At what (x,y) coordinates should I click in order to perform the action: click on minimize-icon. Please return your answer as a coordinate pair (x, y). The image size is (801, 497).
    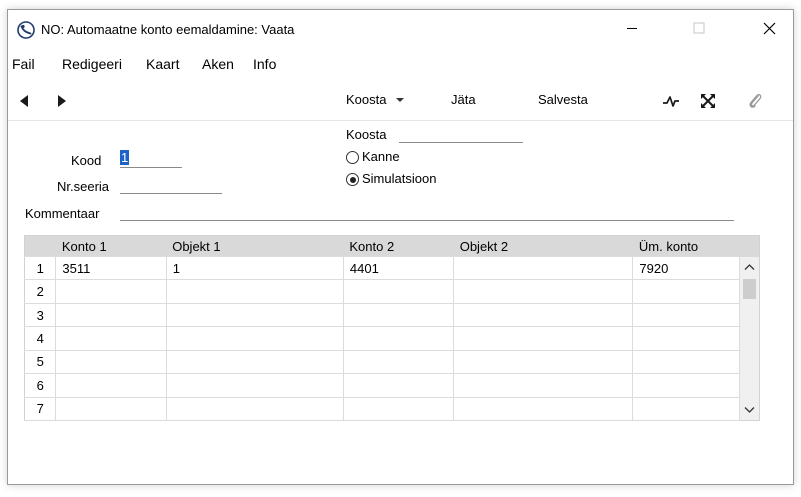
    Looking at the image, I should click on (632, 28).